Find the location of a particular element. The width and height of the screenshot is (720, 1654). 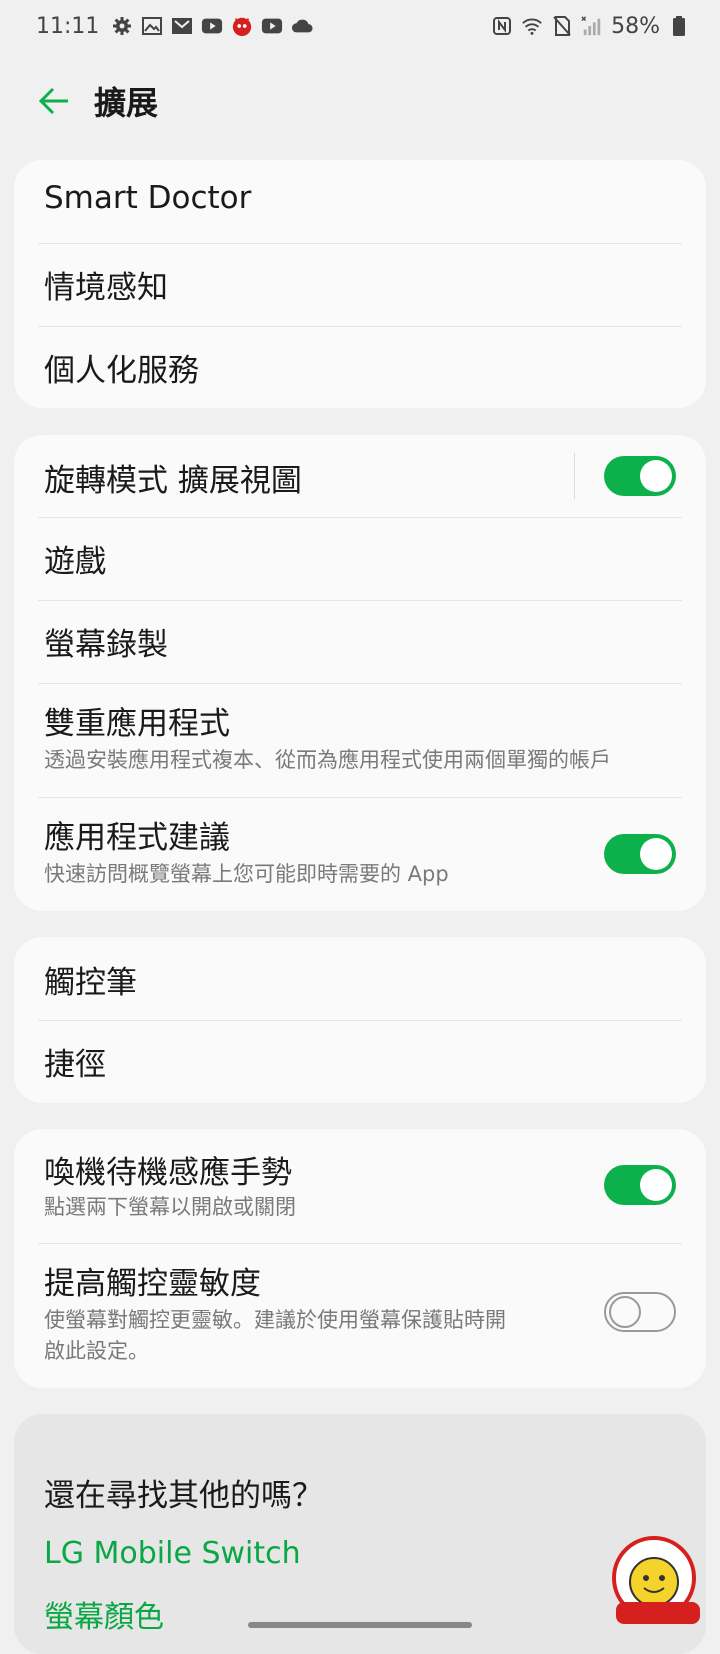

app-bar: 擴展 is located at coordinates (360, 101).